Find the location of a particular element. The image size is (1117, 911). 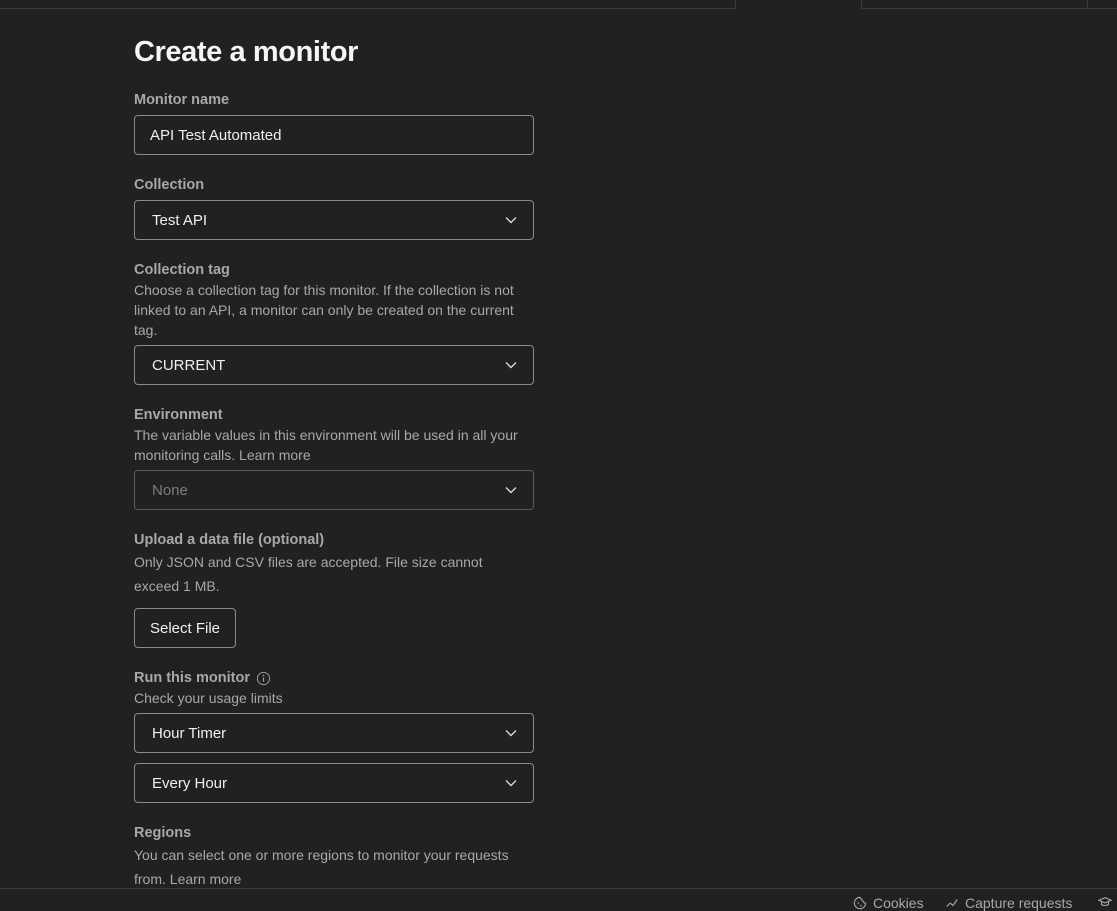

monitor-name-input: API Test Automated is located at coordinates (334, 135).